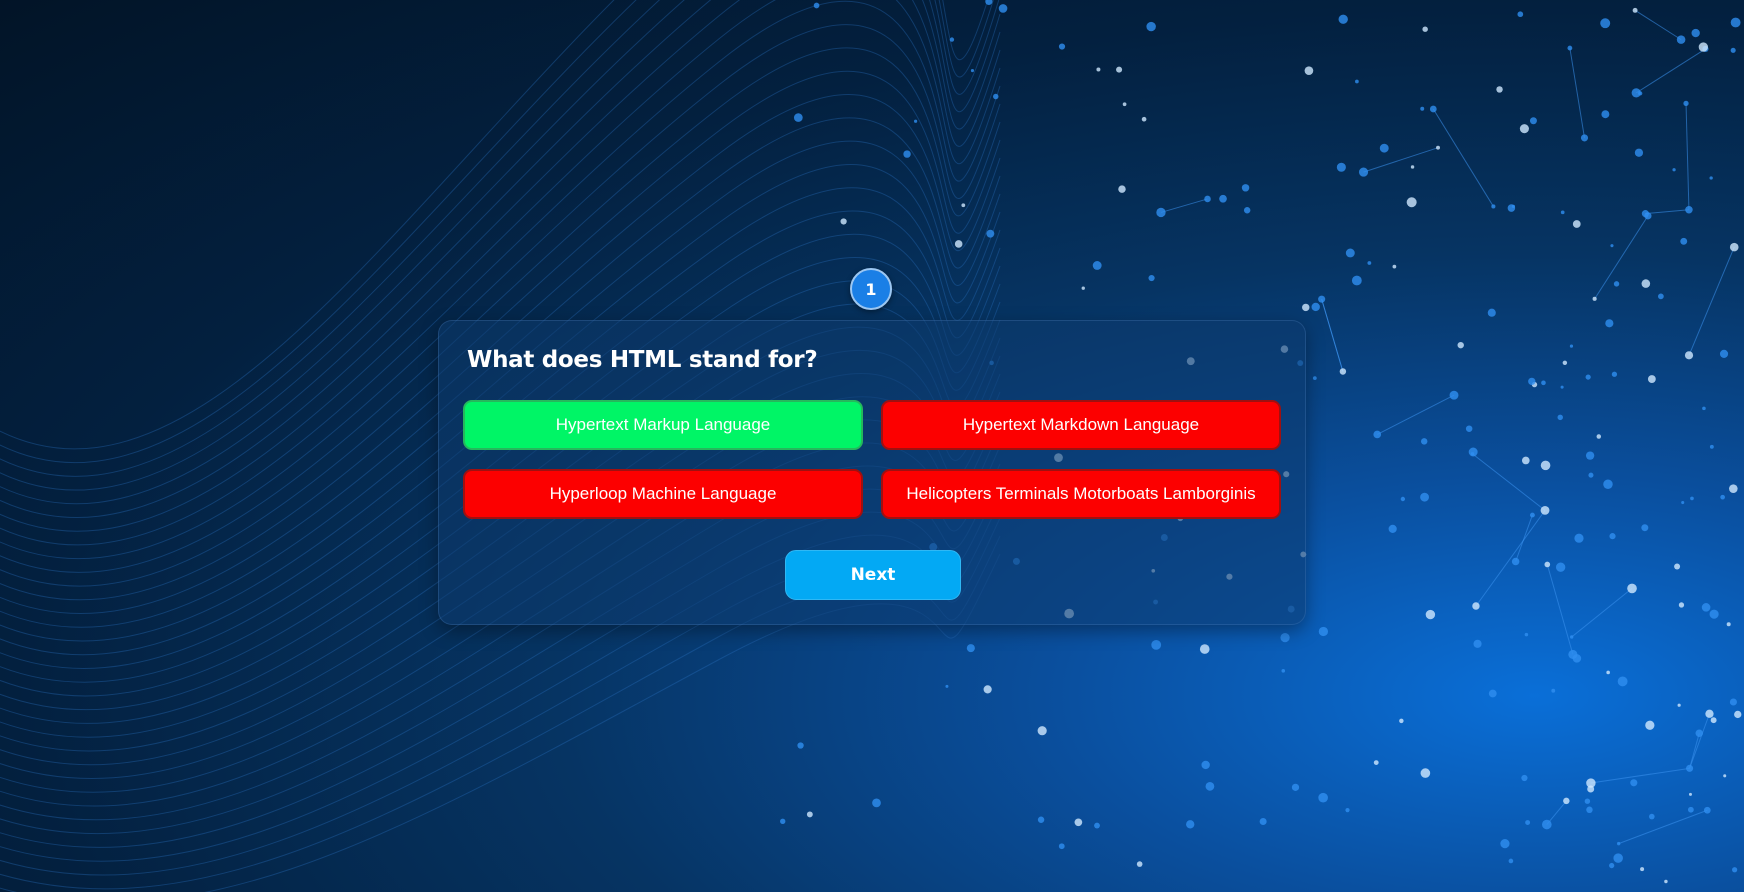  Describe the element at coordinates (871, 289) in the screenshot. I see `question-number-badge: 1` at that location.